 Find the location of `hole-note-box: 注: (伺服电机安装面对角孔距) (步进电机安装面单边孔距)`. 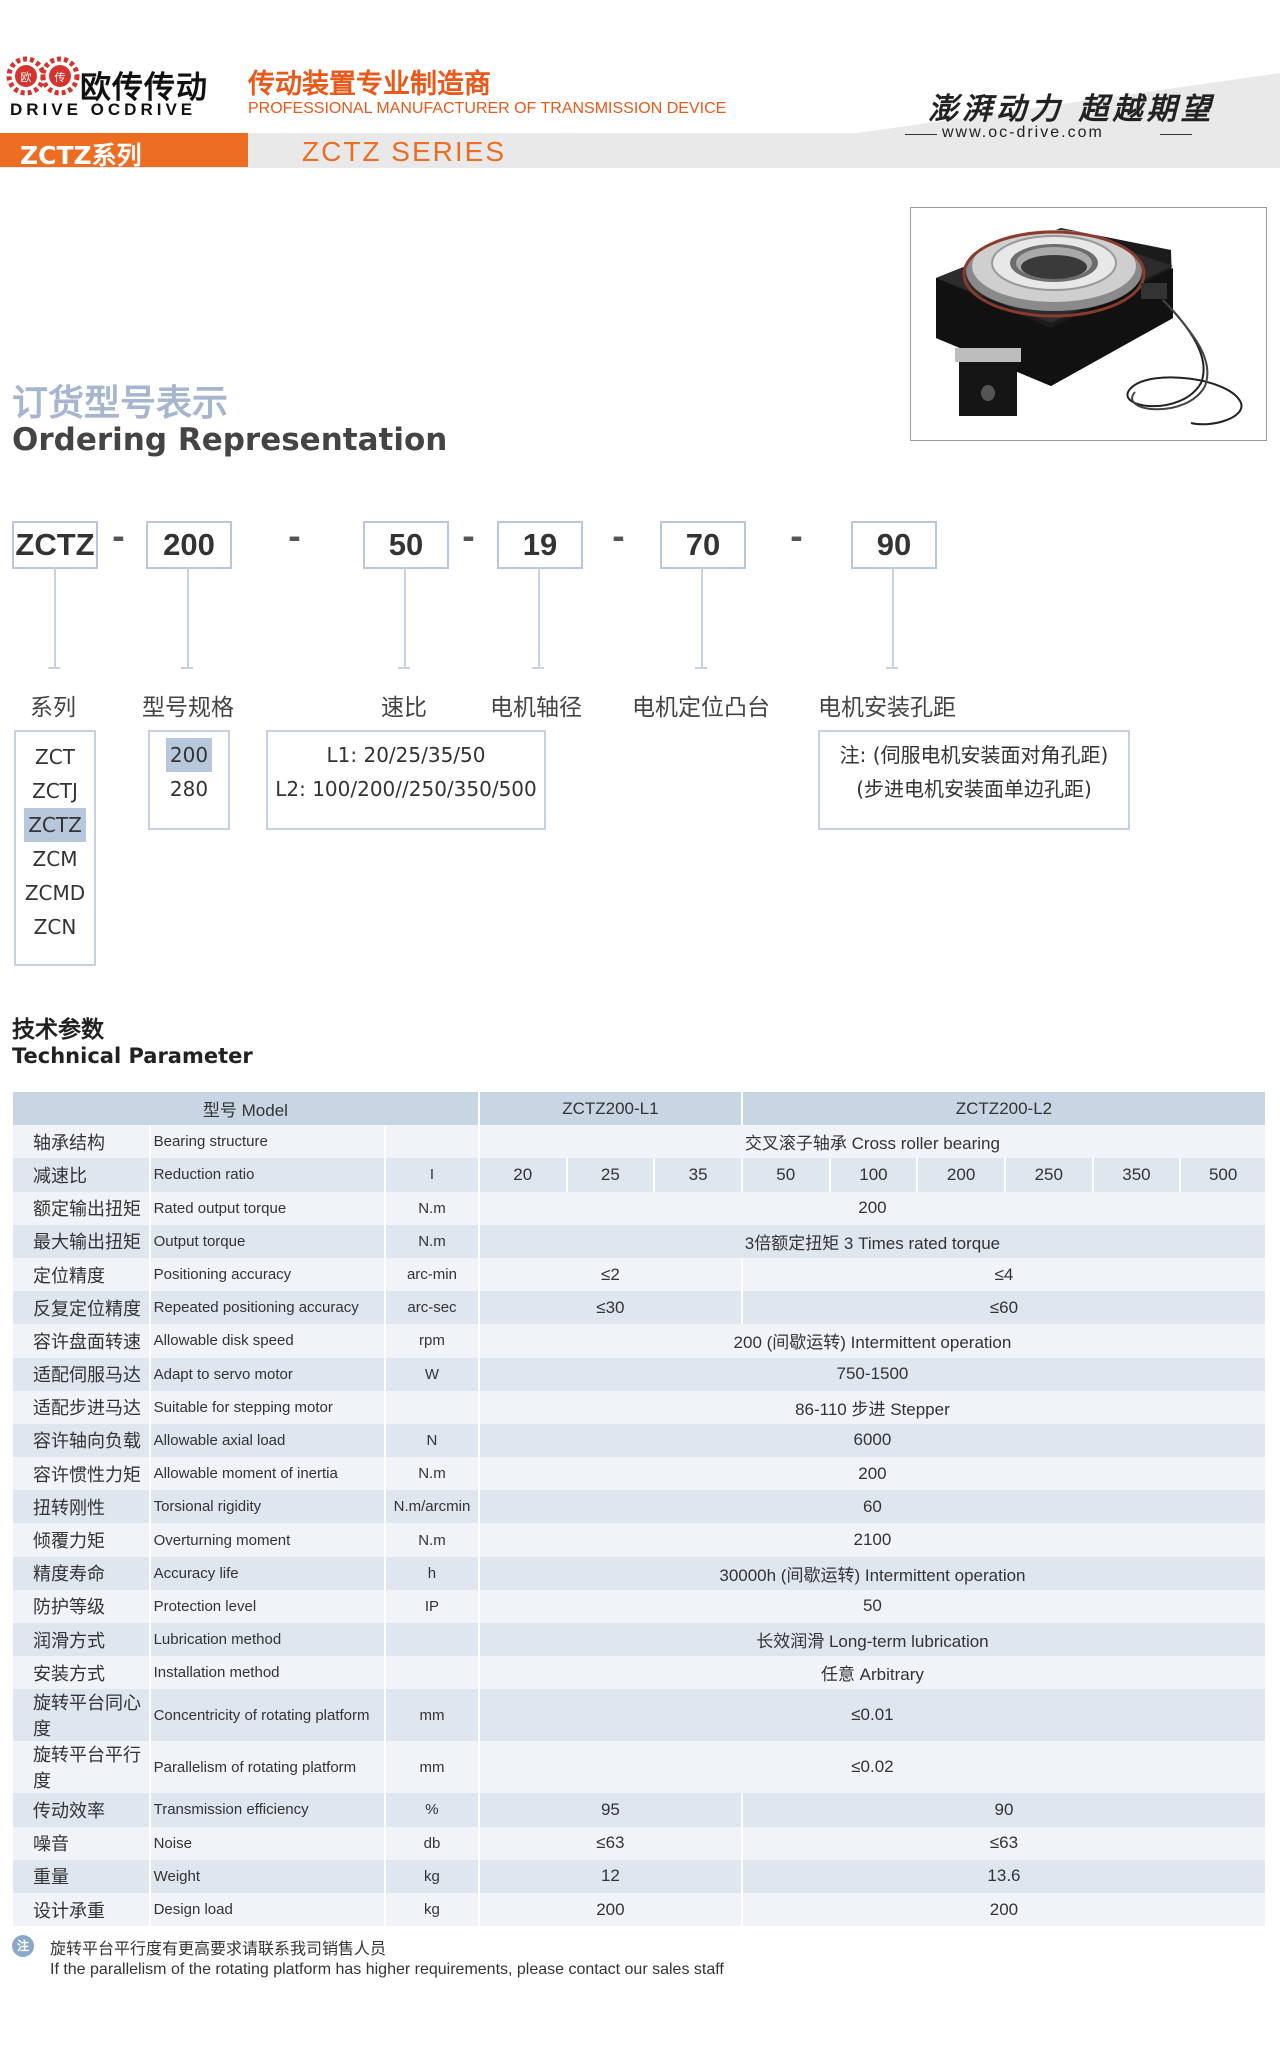

hole-note-box: 注: (伺服电机安装面对角孔距) (步进电机安装面单边孔距) is located at coordinates (974, 780).